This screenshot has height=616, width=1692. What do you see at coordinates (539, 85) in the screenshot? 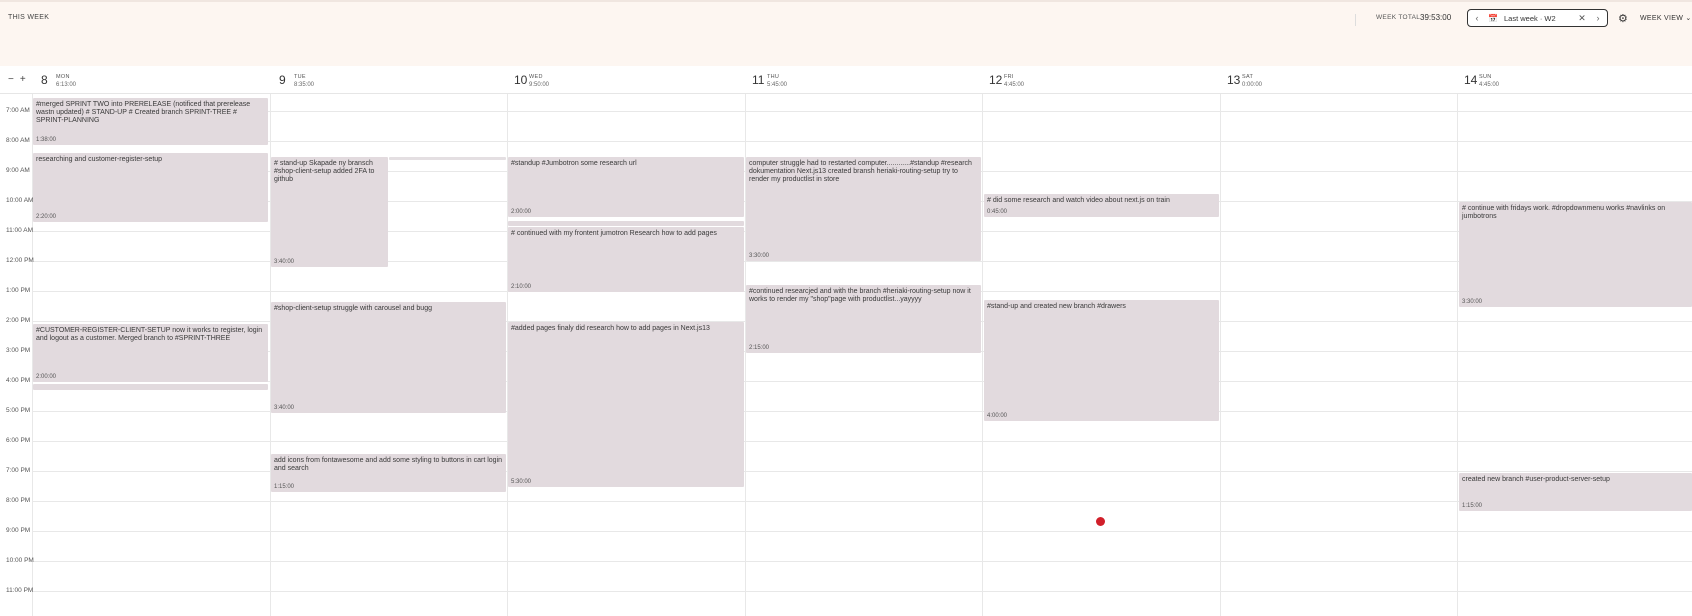
I see `day-total: 9:50:00` at bounding box center [539, 85].